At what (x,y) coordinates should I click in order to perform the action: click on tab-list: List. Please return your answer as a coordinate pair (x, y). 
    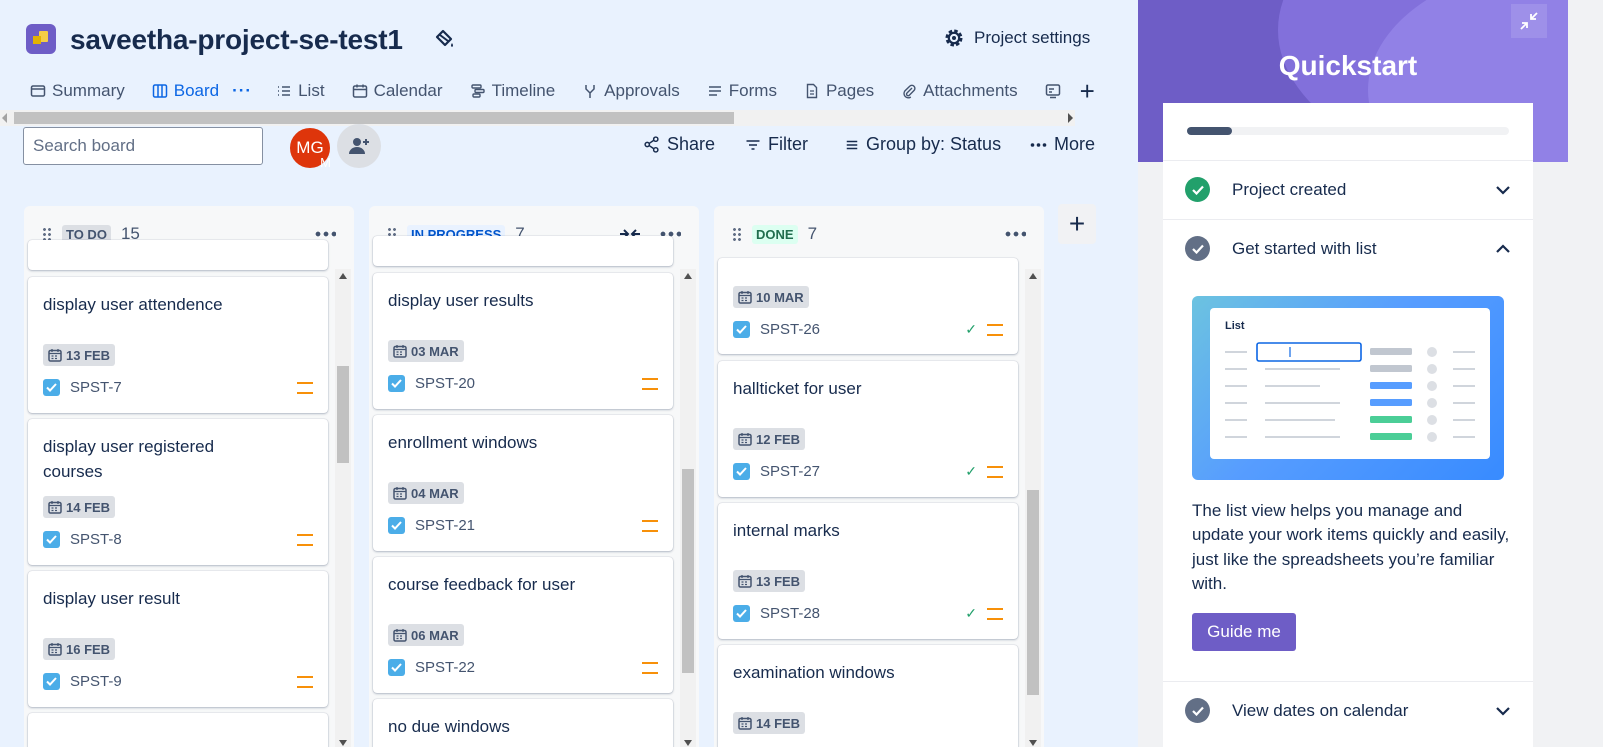
    Looking at the image, I should click on (300, 91).